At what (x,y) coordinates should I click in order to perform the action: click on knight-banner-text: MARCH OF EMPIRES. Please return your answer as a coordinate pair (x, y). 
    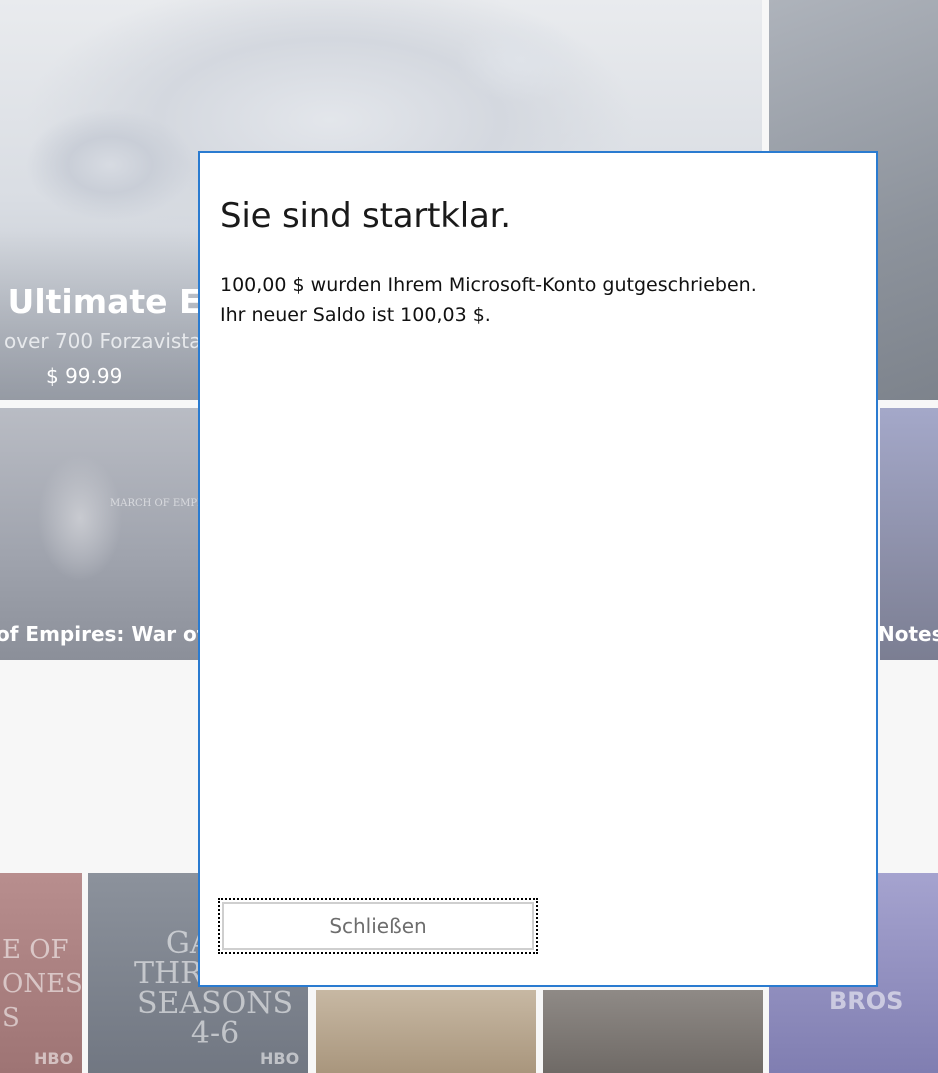
    Looking at the image, I should click on (155, 503).